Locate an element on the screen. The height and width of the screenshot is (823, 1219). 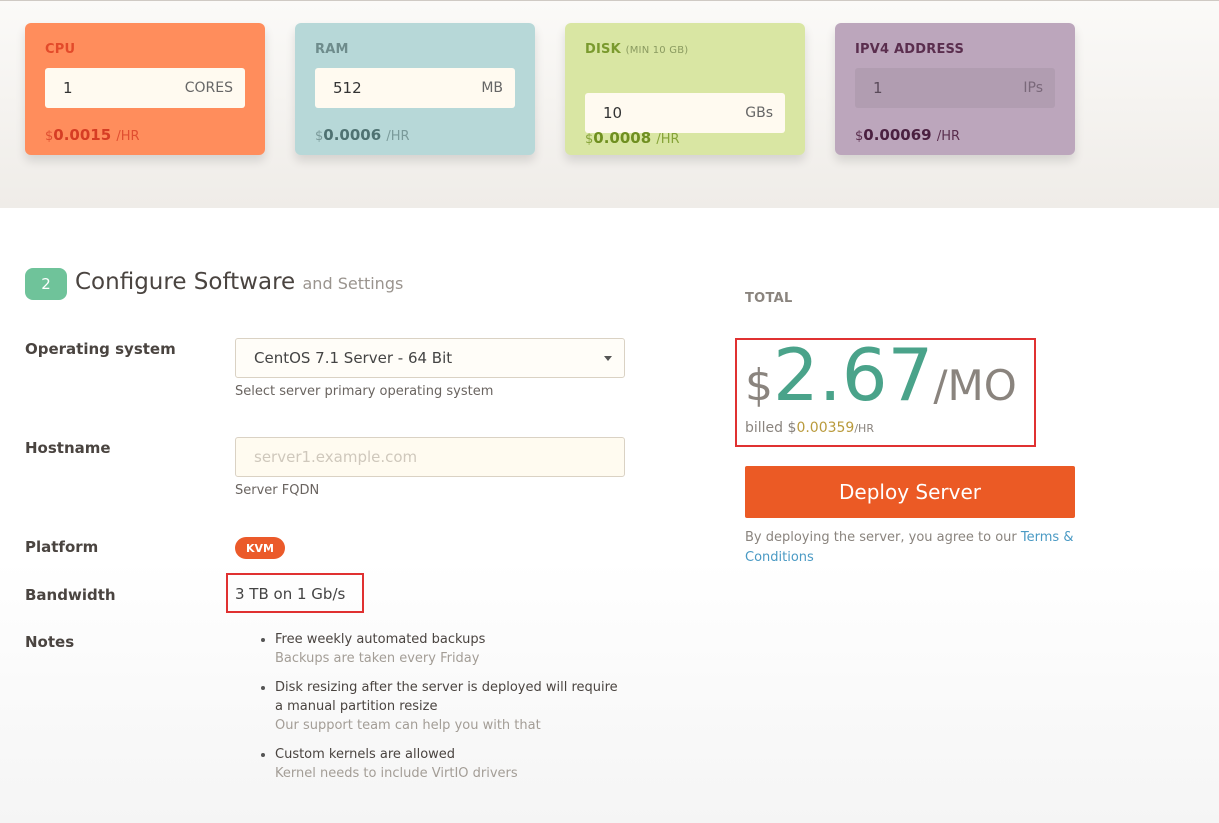
bandwidth-label: Bandwidth is located at coordinates (70, 595).